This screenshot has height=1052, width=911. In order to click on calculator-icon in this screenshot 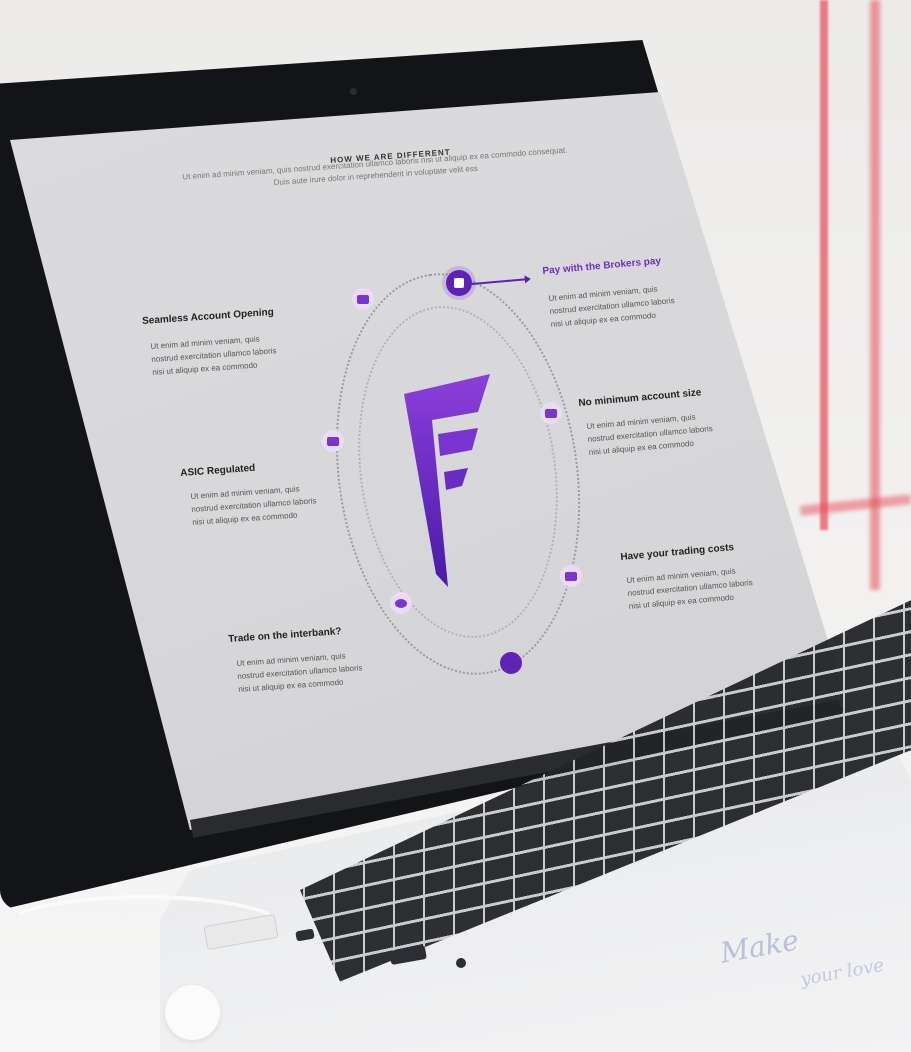, I will do `click(333, 441)`.